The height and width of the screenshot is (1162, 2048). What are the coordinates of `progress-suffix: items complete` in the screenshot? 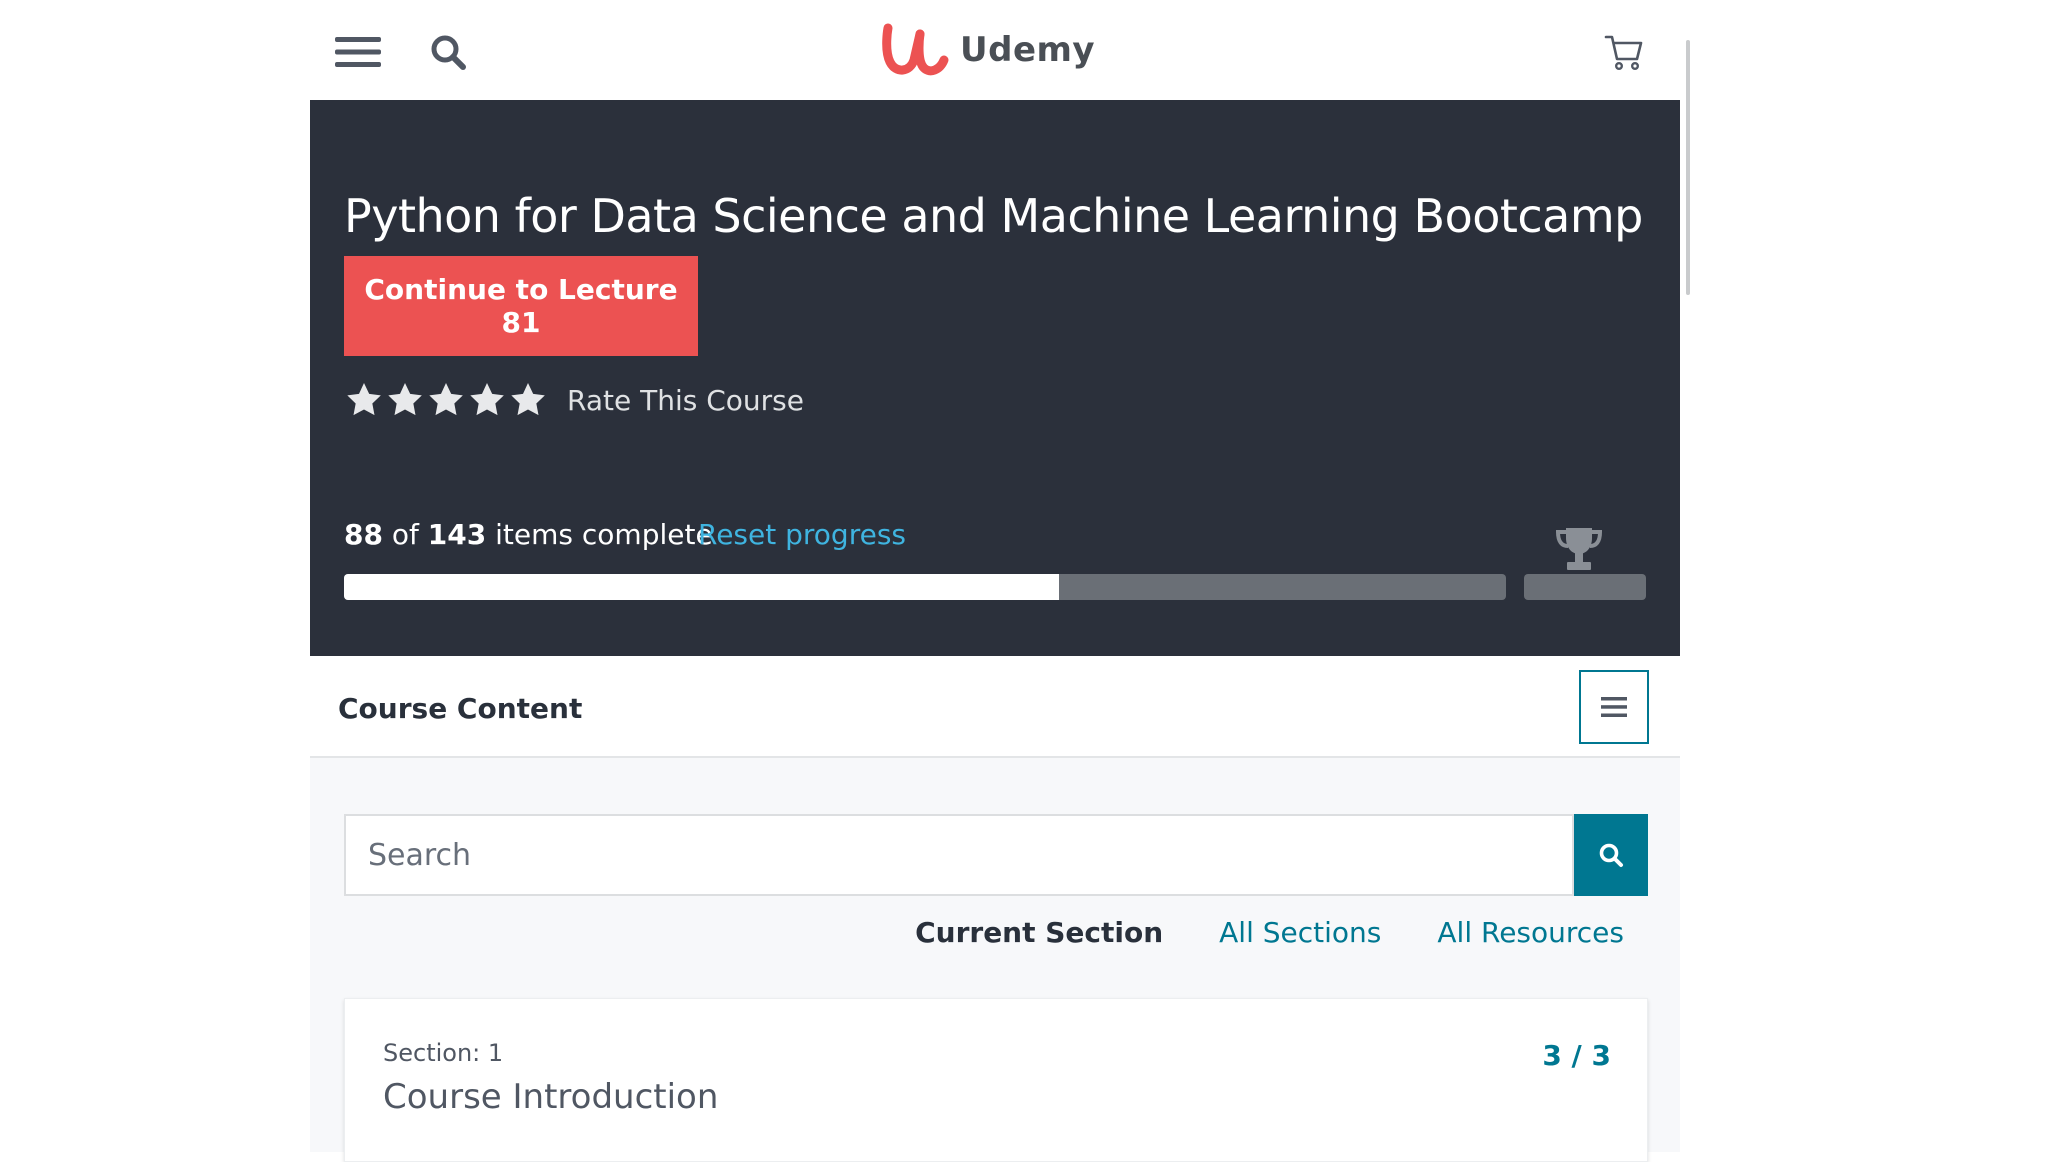 It's located at (604, 534).